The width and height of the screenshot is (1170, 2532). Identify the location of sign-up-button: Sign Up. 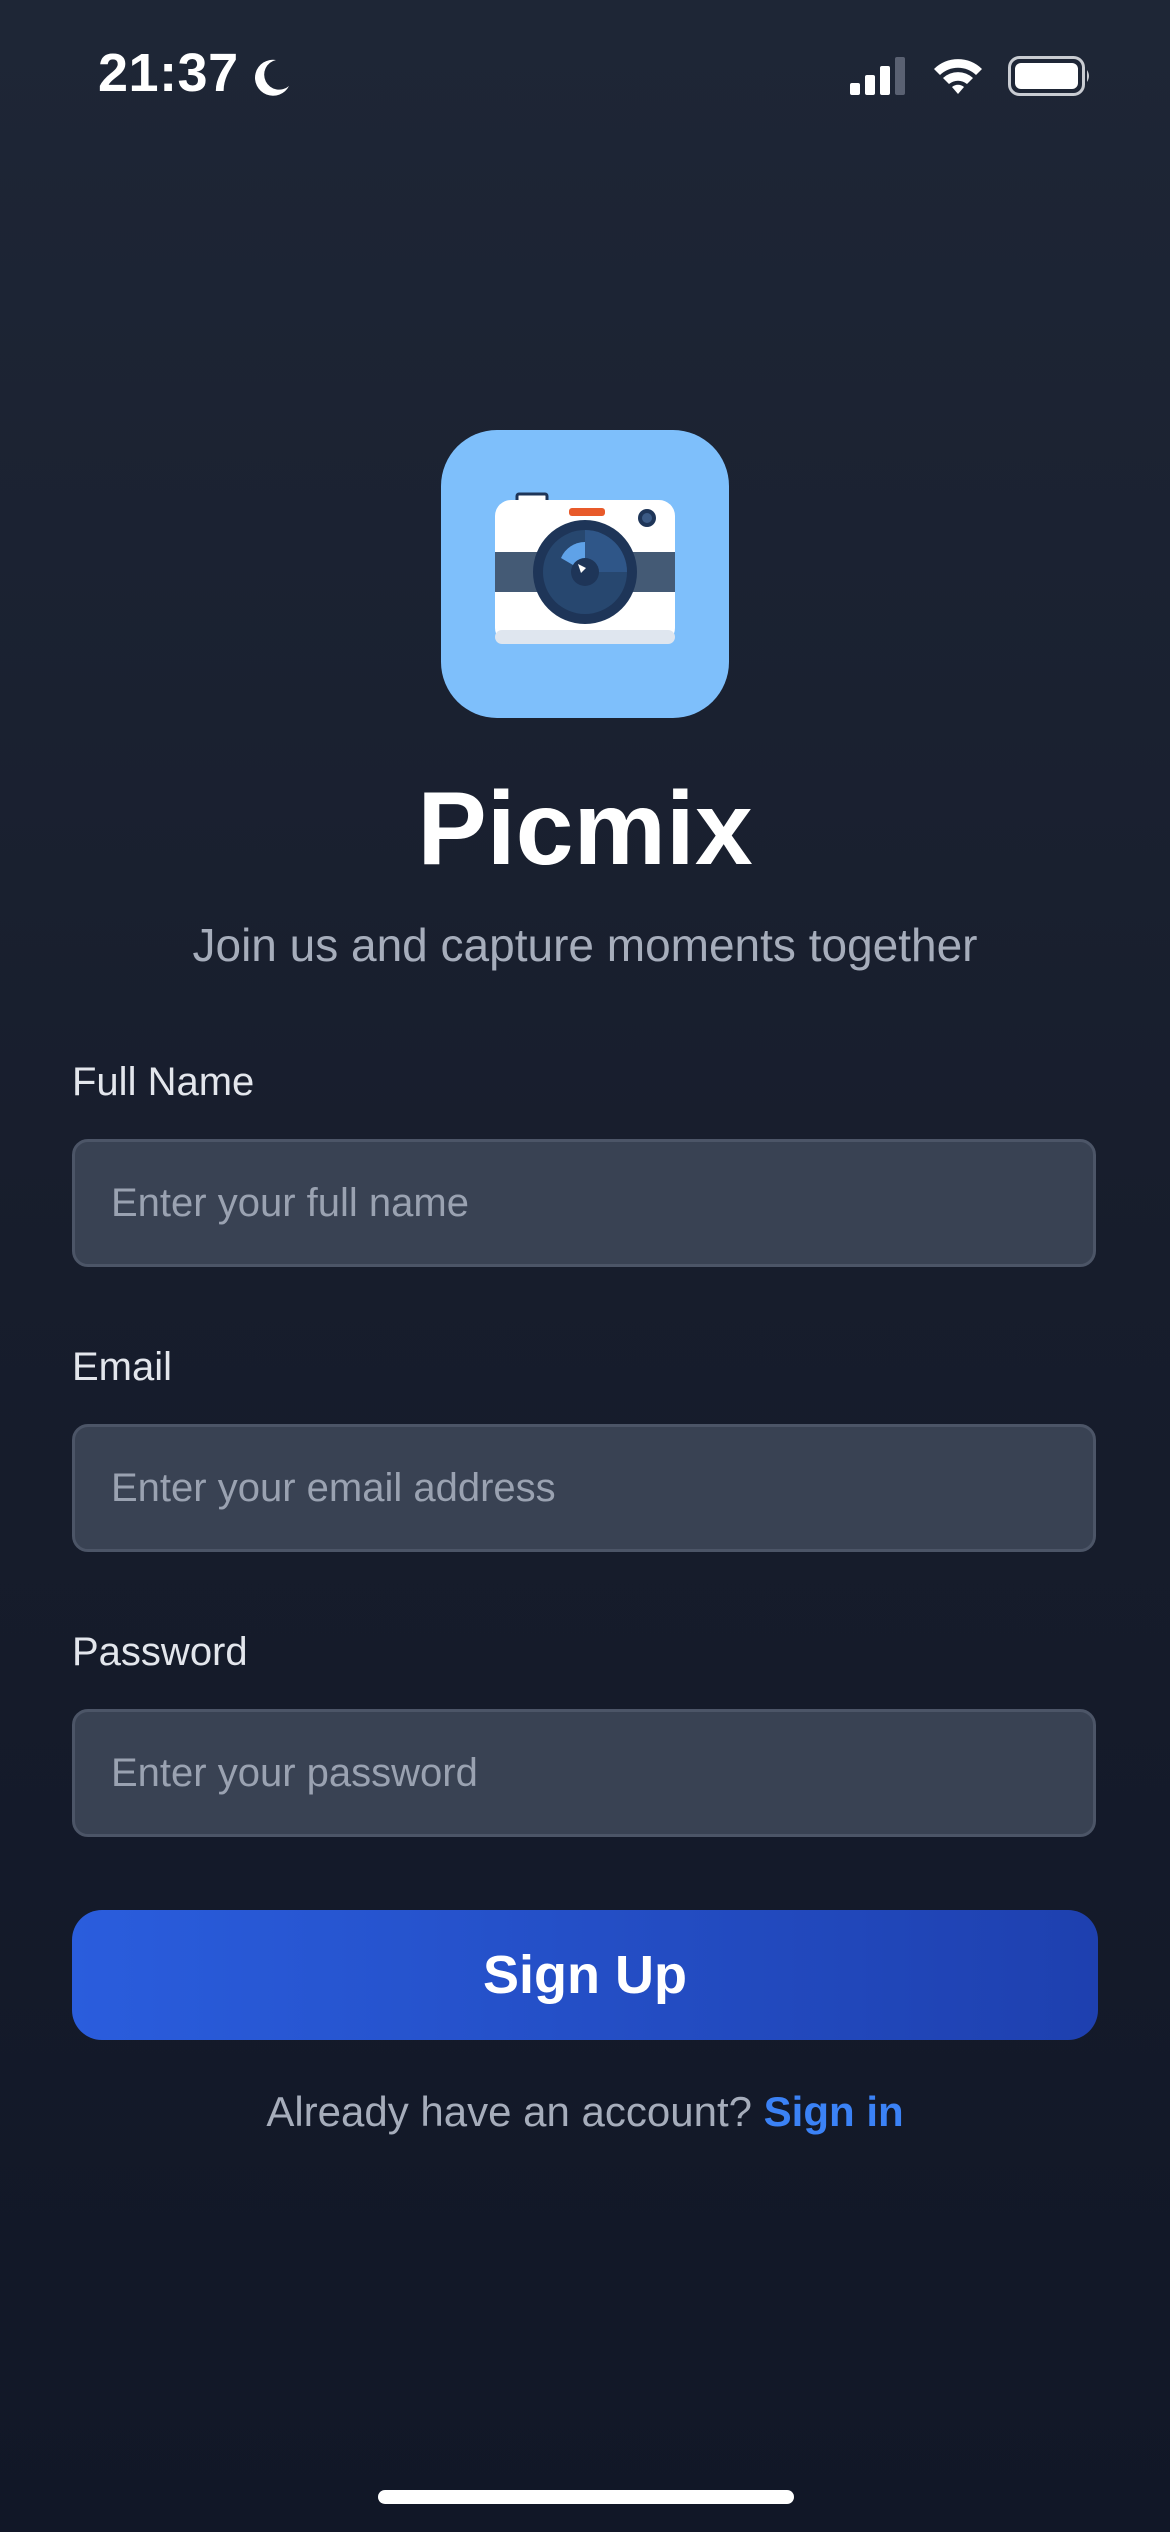
(585, 1975).